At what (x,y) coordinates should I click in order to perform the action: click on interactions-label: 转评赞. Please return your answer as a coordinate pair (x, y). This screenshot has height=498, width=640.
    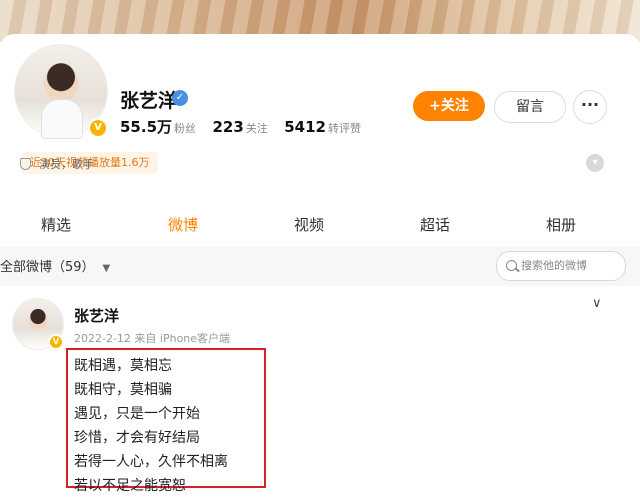
    Looking at the image, I should click on (344, 128).